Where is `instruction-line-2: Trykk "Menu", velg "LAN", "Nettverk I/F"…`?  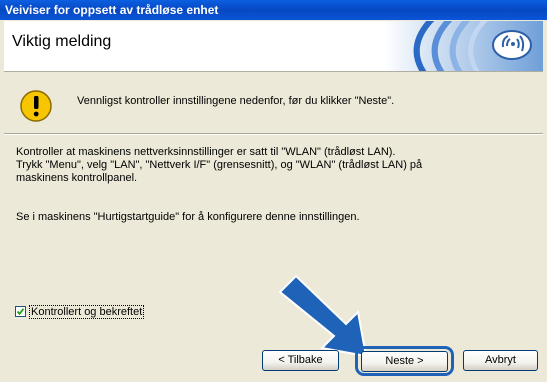 instruction-line-2: Trykk "Menu", velg "LAN", "Nettverk I/F"… is located at coordinates (219, 165).